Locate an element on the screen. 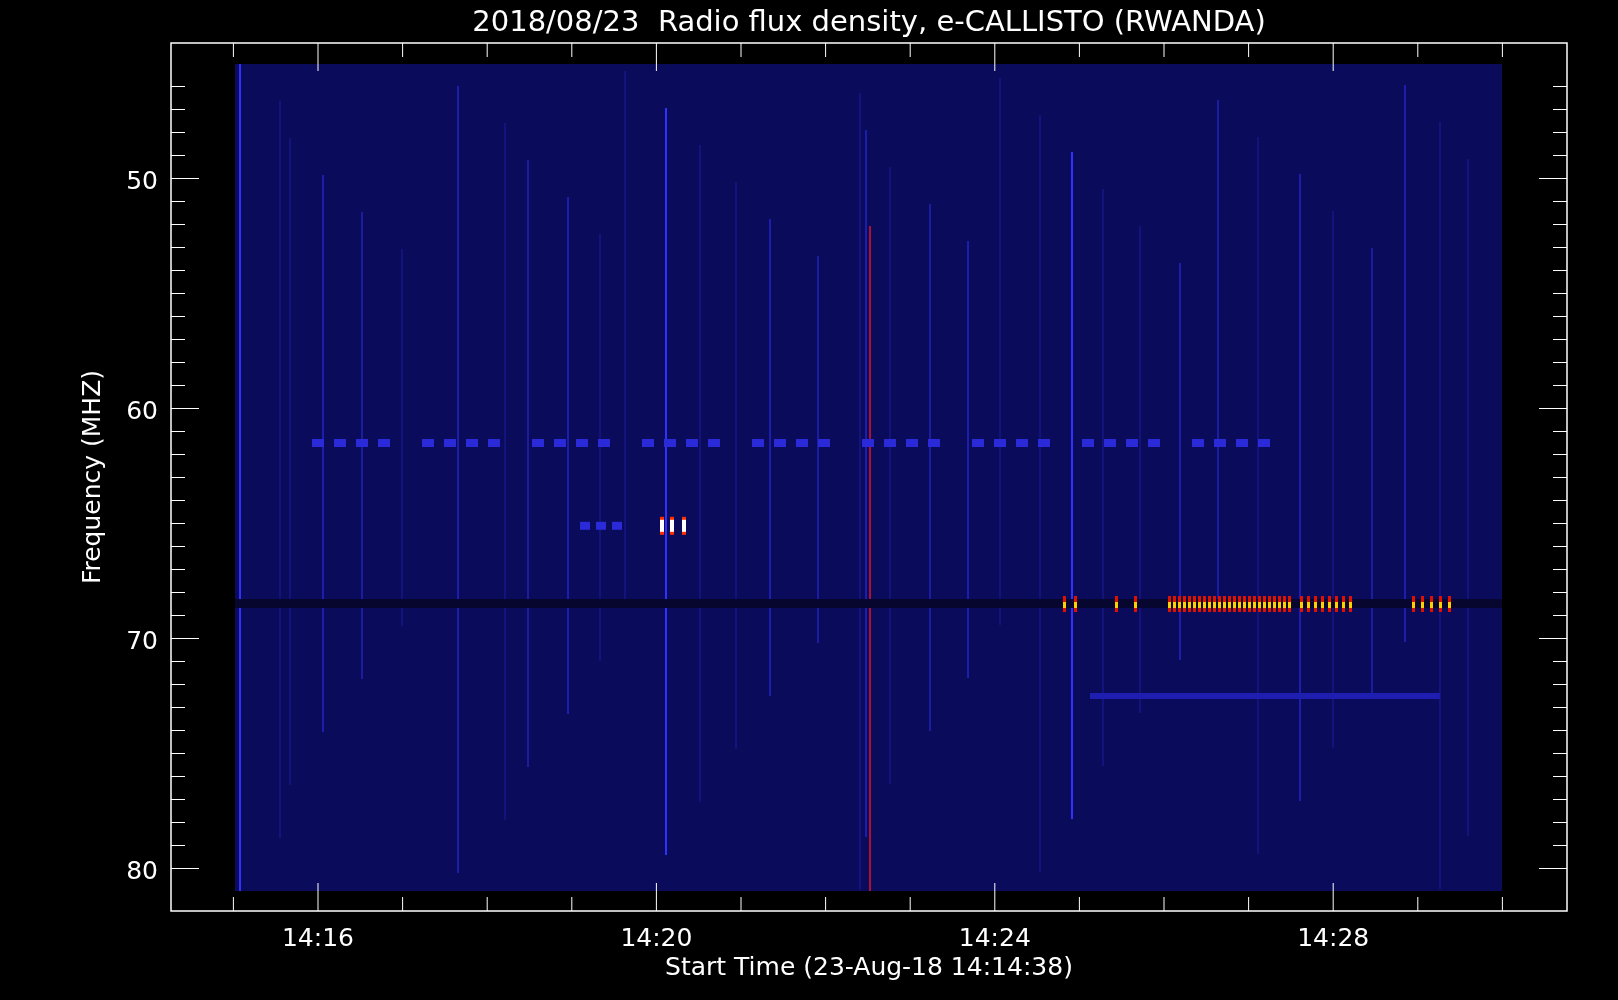  y-tick-label: 50 is located at coordinates (142, 180).